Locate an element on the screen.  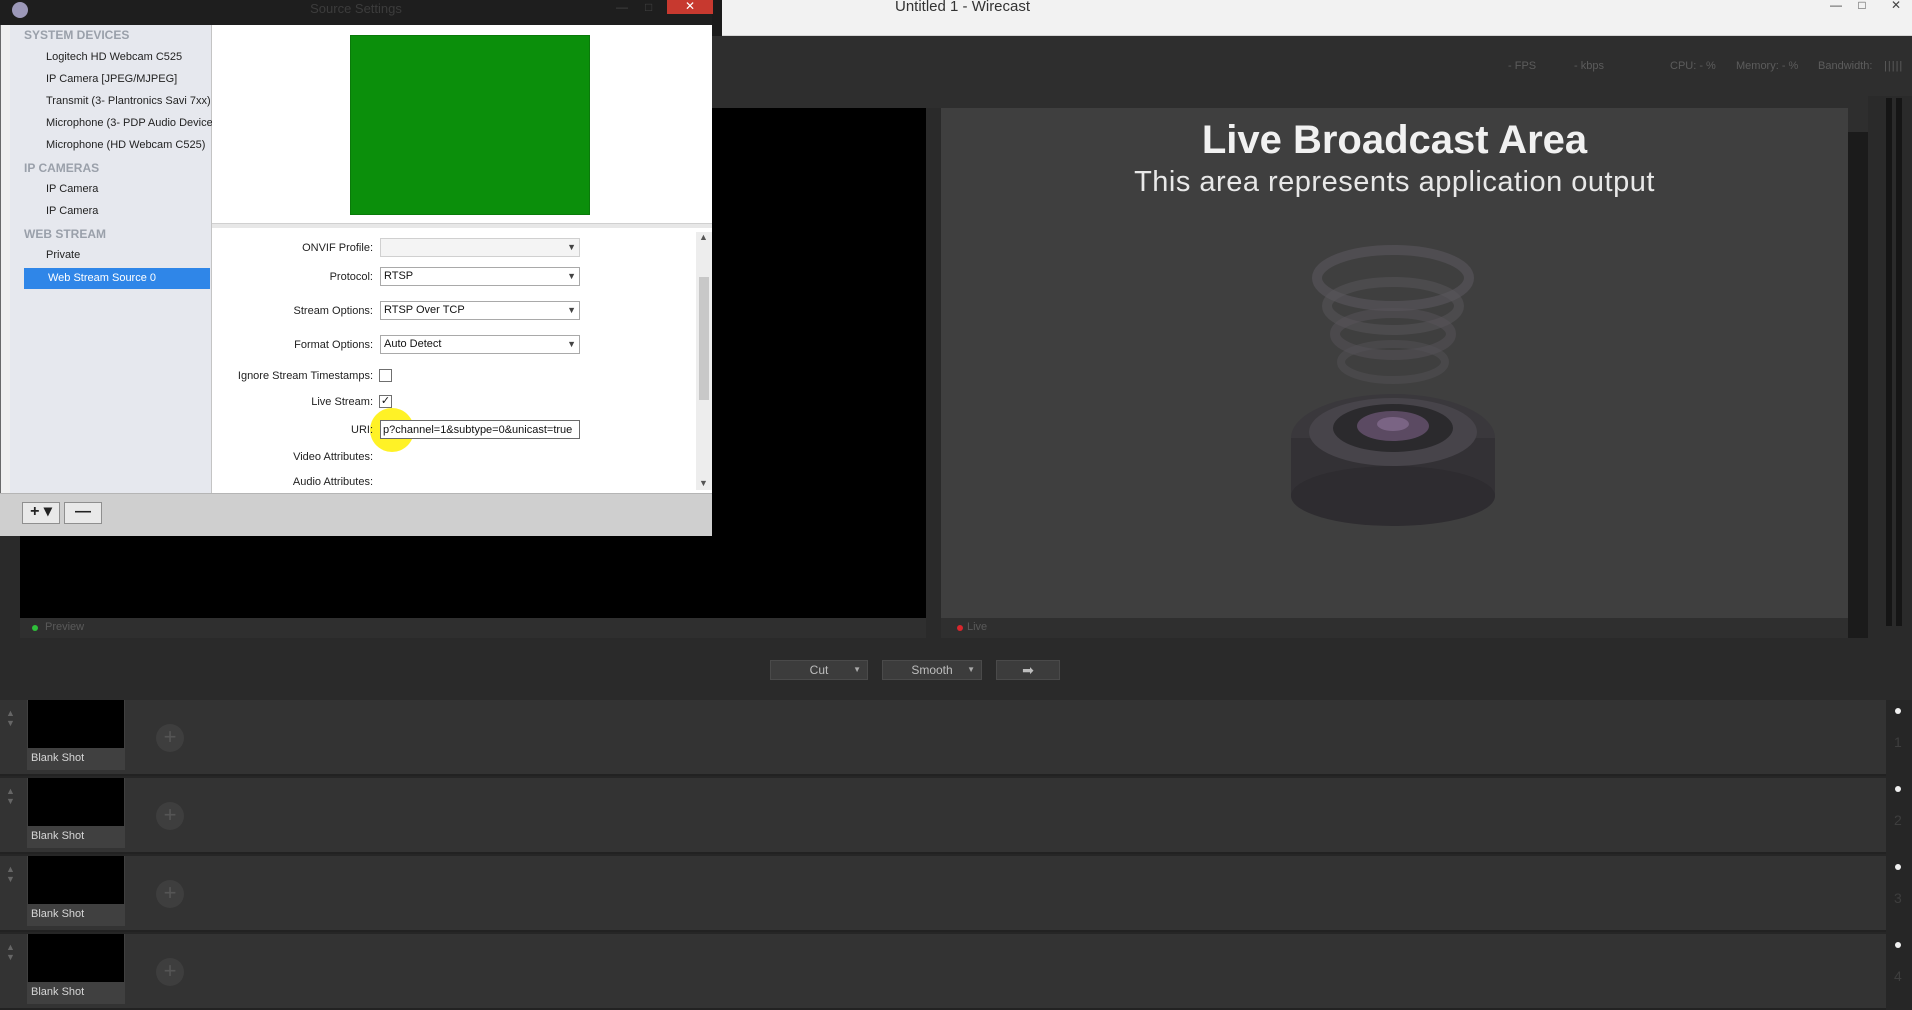
preview-label: Preview is located at coordinates (65, 627).